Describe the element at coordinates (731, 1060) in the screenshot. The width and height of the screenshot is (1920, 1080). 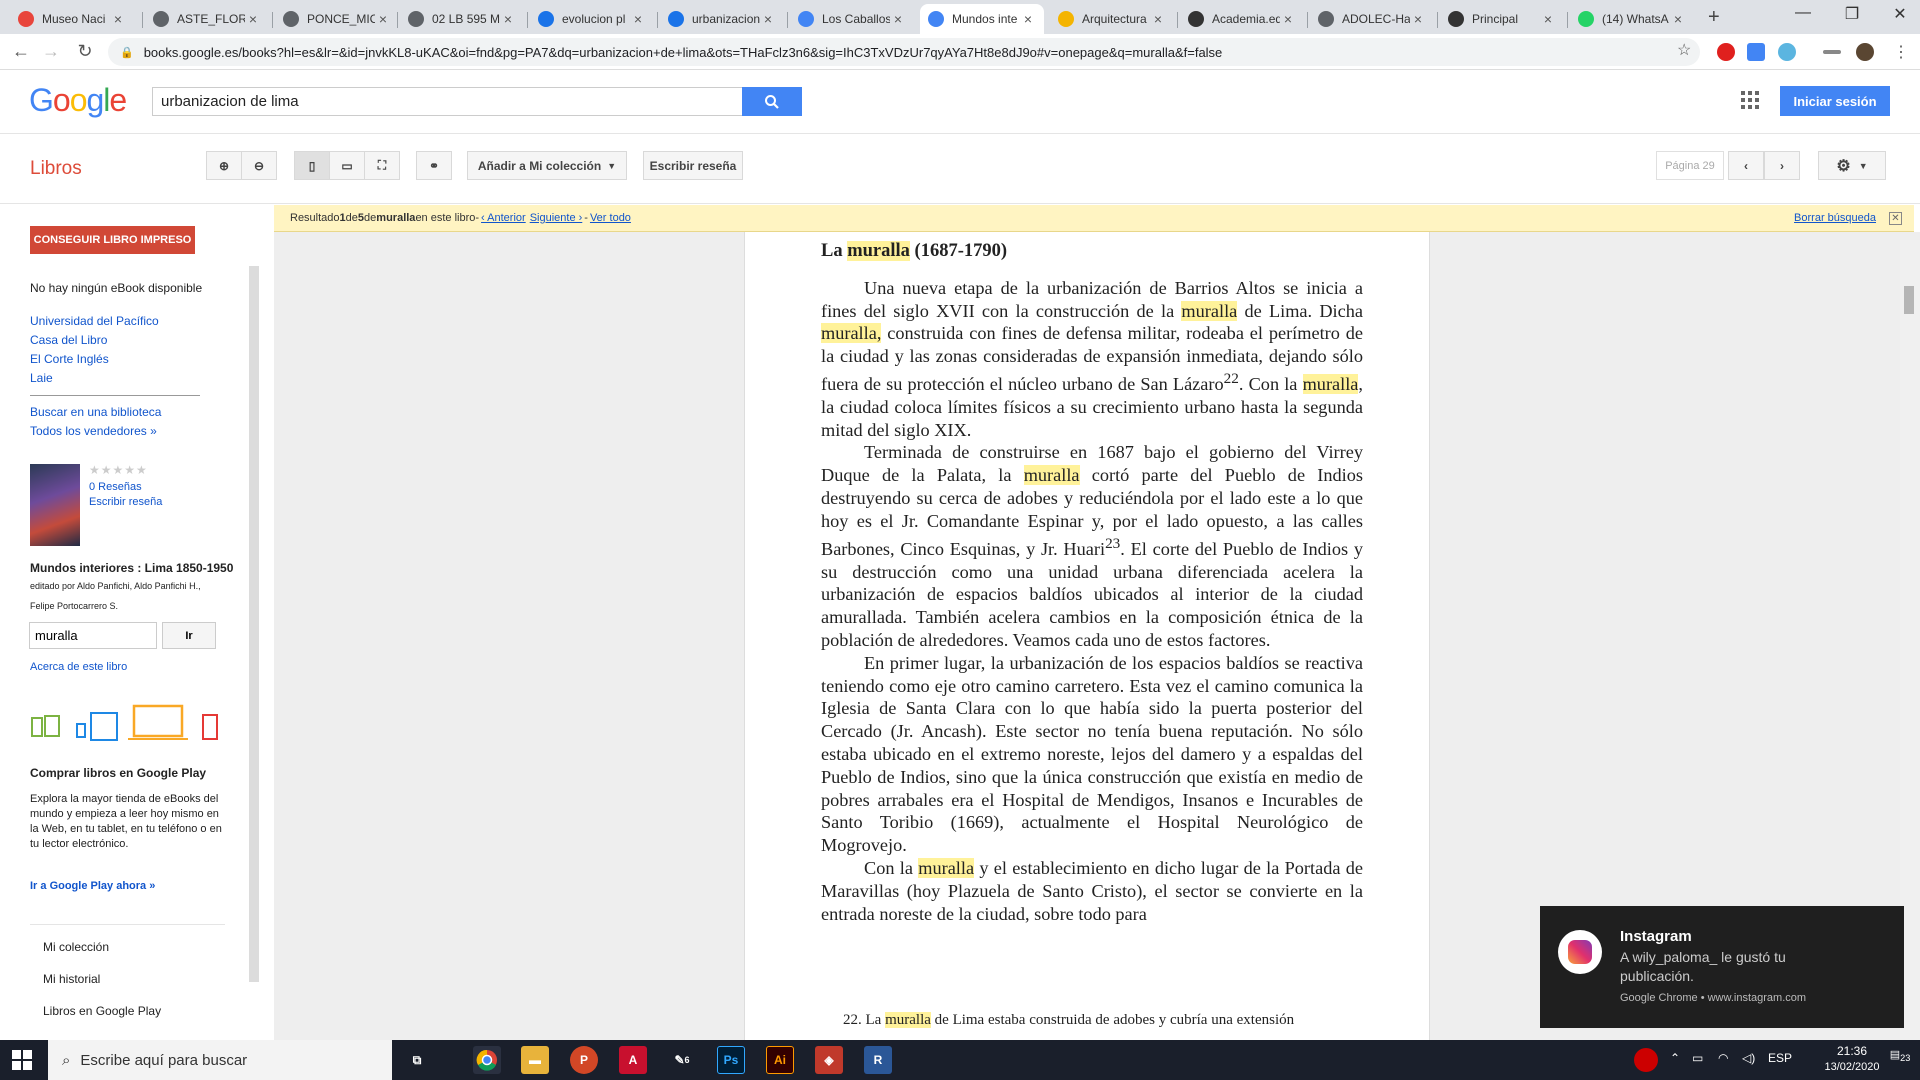
I see `photoshop-icon: Ps` at that location.